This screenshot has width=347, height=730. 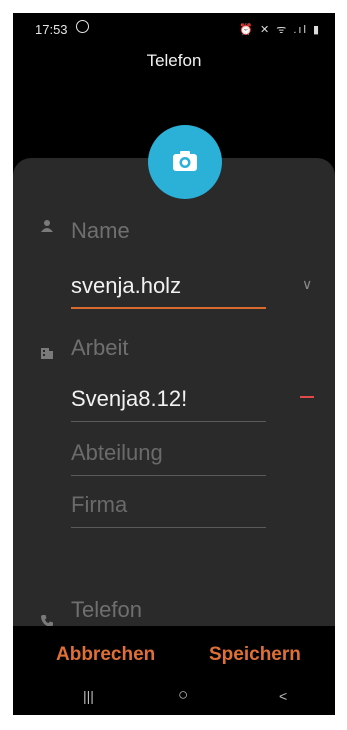 What do you see at coordinates (168, 475) in the screenshot?
I see `department-field-underline` at bounding box center [168, 475].